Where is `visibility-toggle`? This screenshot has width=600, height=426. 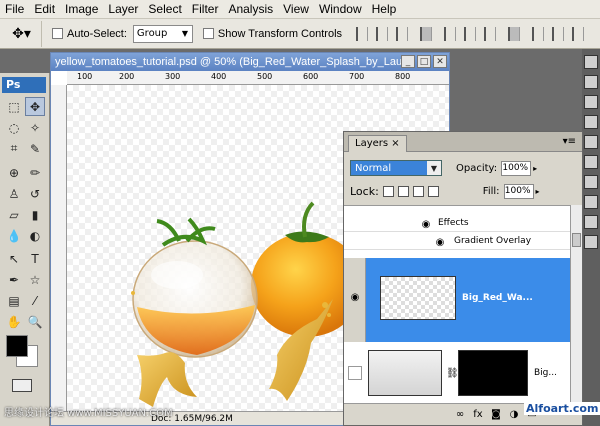
visibility-toggle is located at coordinates (355, 373).